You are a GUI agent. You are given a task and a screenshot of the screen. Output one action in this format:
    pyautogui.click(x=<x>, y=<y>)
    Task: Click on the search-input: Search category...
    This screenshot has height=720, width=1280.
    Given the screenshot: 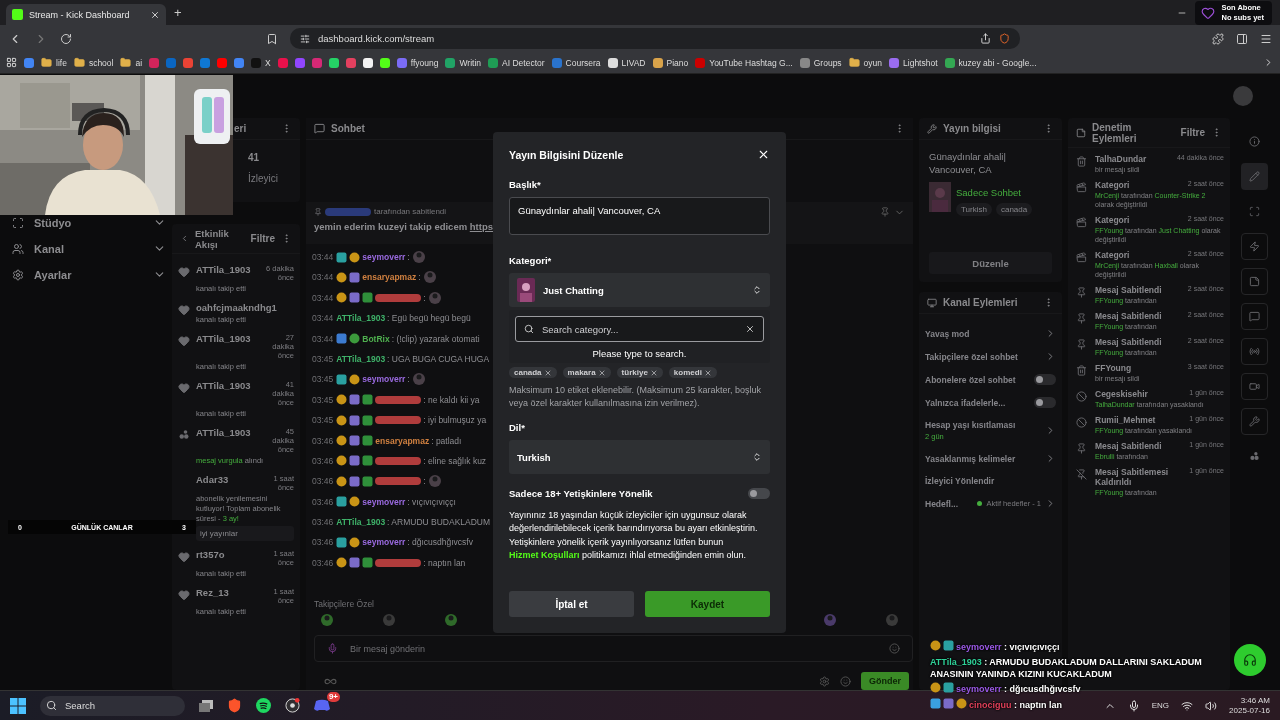 What is the action you would take?
    pyautogui.click(x=639, y=329)
    